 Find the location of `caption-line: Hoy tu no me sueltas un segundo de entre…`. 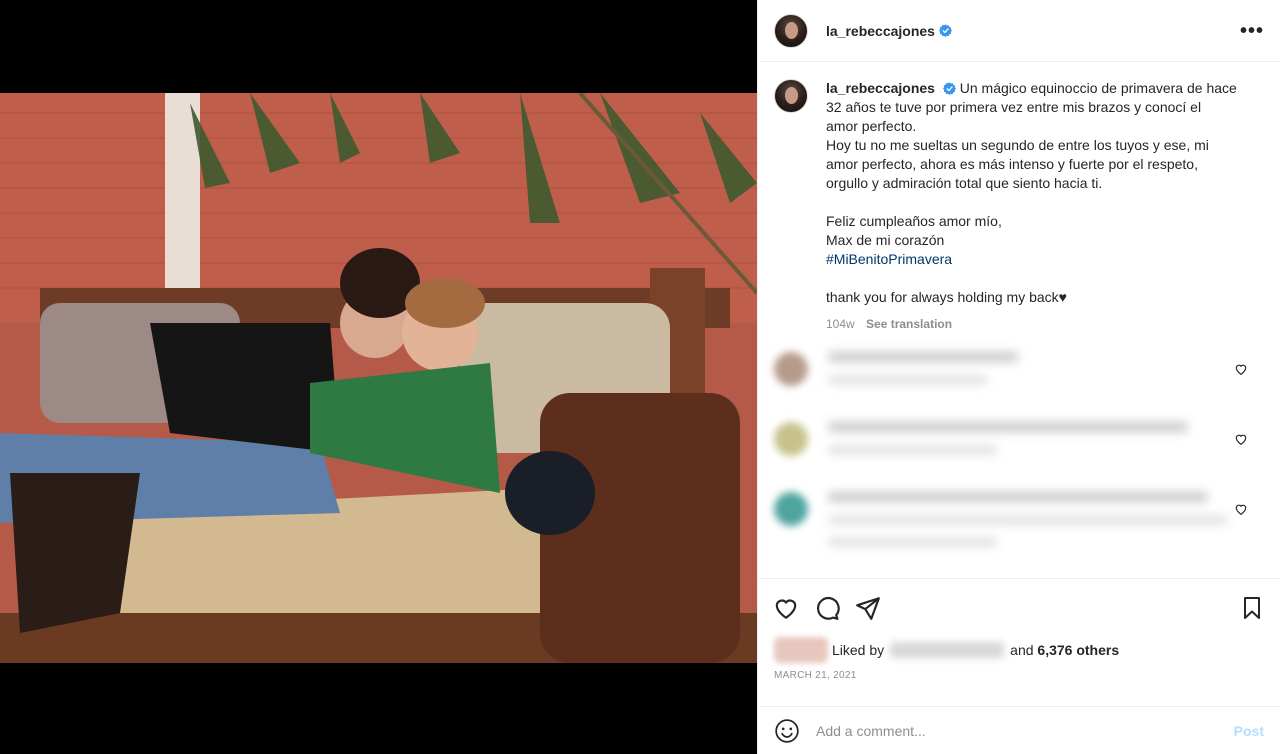

caption-line: Hoy tu no me sueltas un segundo de entre… is located at coordinates (1017, 145).